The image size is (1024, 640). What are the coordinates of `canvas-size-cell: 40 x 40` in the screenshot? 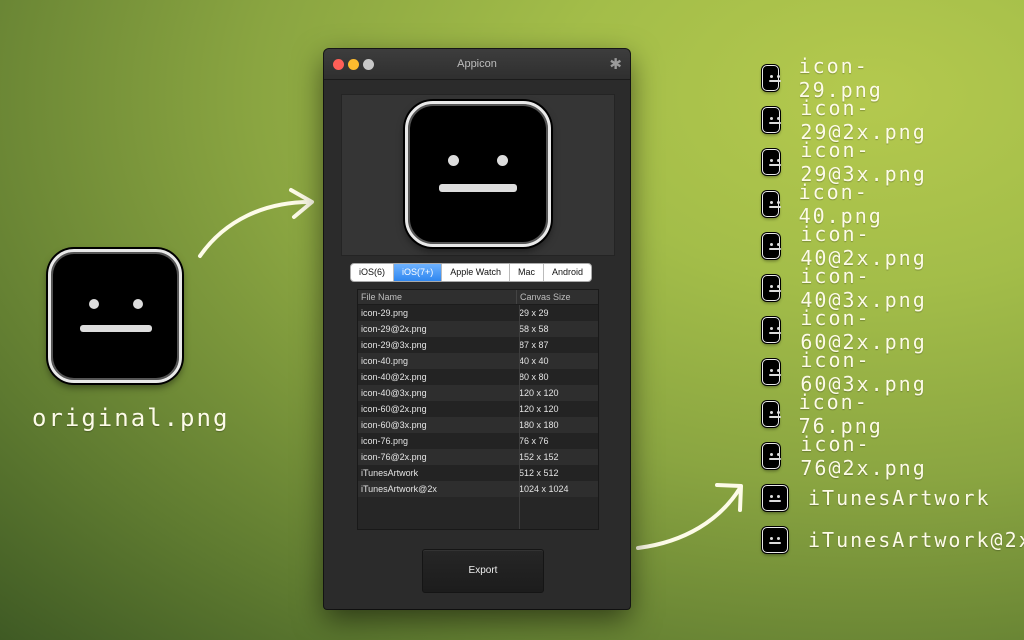 It's located at (534, 361).